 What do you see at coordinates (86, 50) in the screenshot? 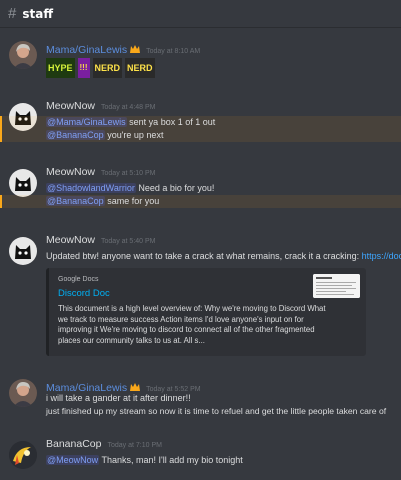
I see `author-name: Mama/GinaLewis` at bounding box center [86, 50].